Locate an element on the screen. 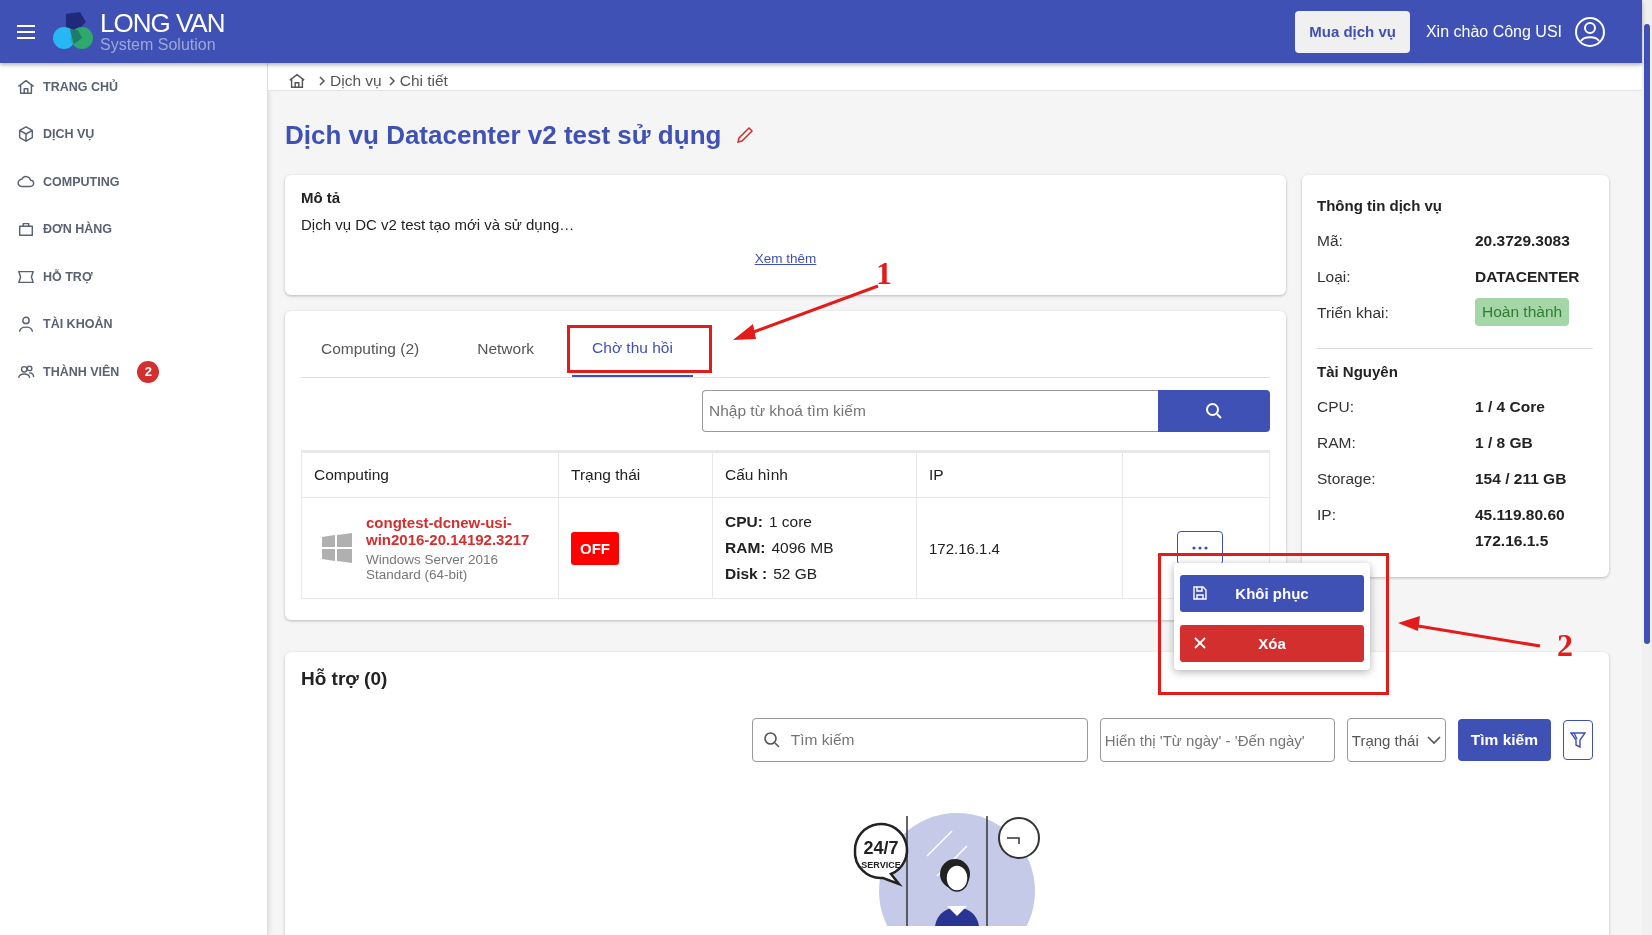  field-label: Mã: is located at coordinates (1330, 241).